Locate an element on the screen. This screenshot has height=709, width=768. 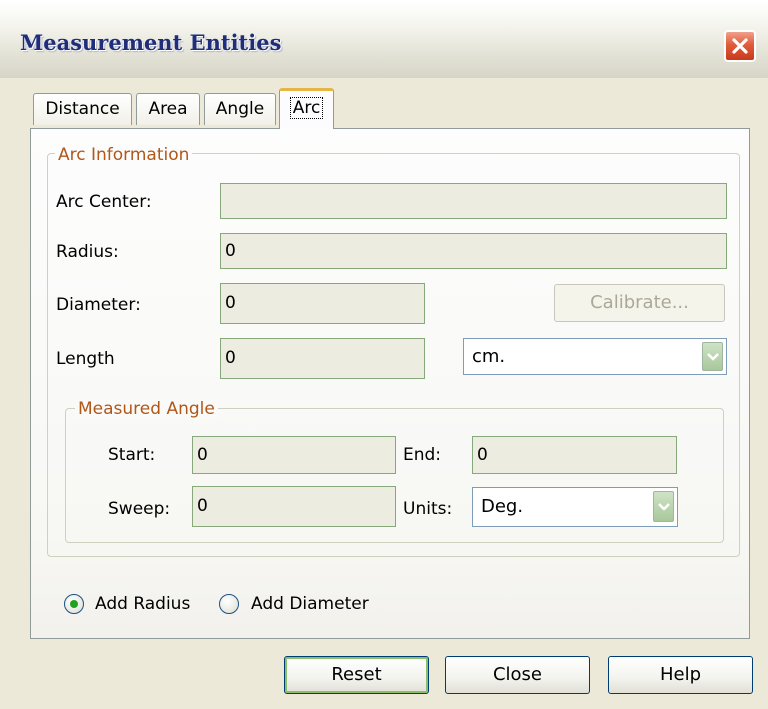
arc-information-legend: Arc Information is located at coordinates (124, 155).